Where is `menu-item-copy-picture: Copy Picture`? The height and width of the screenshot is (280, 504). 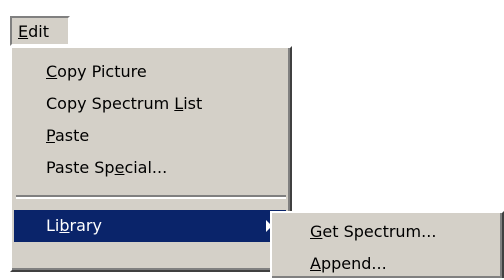 menu-item-copy-picture: Copy Picture is located at coordinates (151, 72).